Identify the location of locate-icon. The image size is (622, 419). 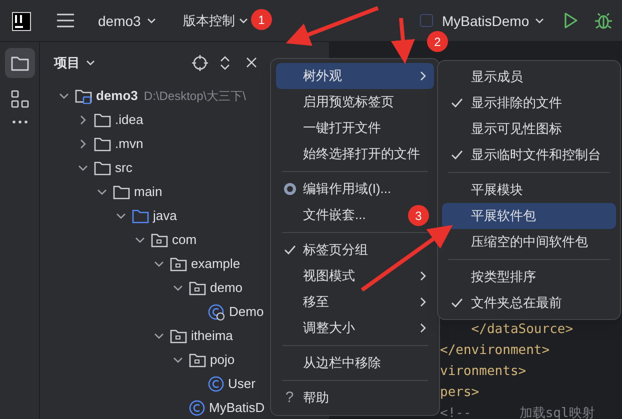
(200, 63).